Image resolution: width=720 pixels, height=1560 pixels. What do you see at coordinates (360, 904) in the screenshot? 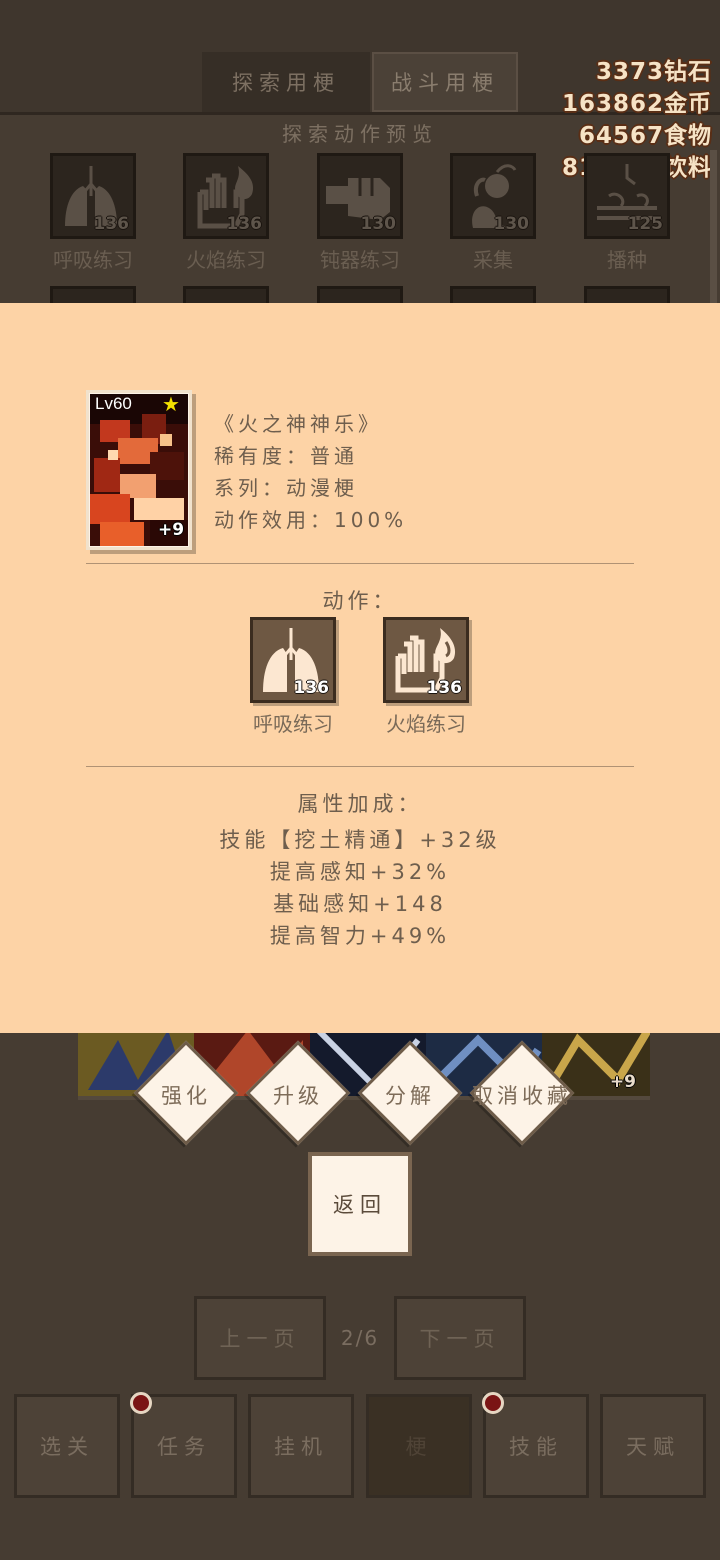
I see `bonus-line: 基础感知+148` at bounding box center [360, 904].